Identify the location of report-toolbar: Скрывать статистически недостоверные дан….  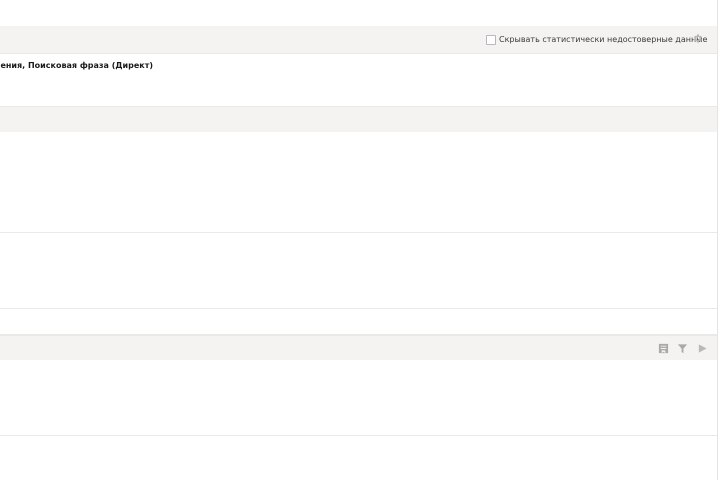
(358, 40).